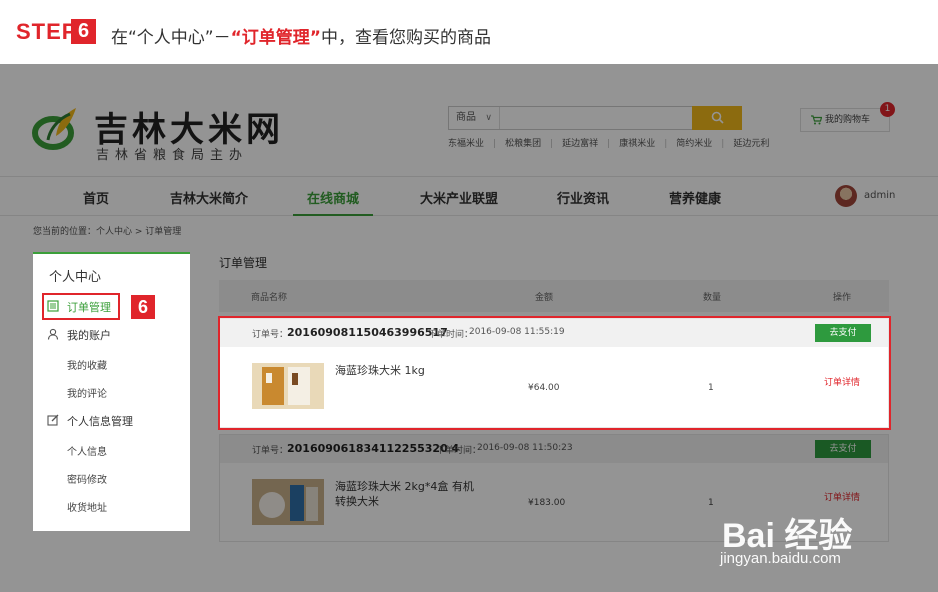 Image resolution: width=938 pixels, height=592 pixels. I want to click on product-name-line: 转换大米, so click(357, 501).